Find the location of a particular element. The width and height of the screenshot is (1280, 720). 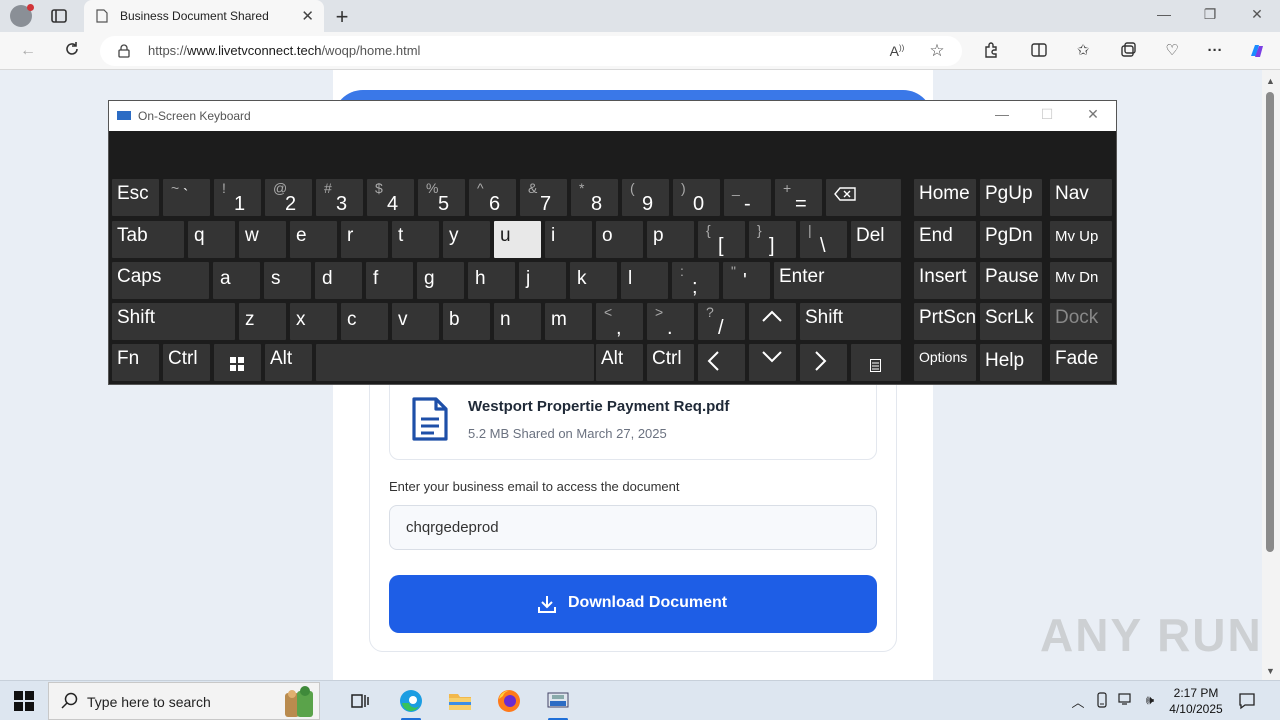

more-options-icon: ··· is located at coordinates (1215, 51).